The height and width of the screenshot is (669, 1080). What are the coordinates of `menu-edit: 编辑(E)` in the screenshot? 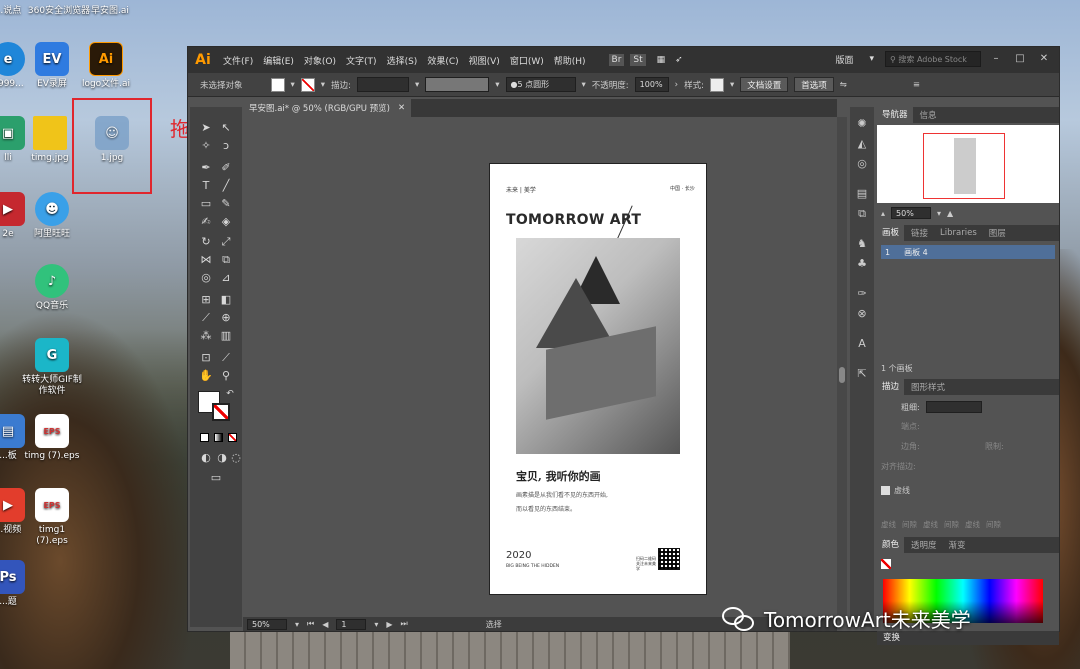 It's located at (278, 60).